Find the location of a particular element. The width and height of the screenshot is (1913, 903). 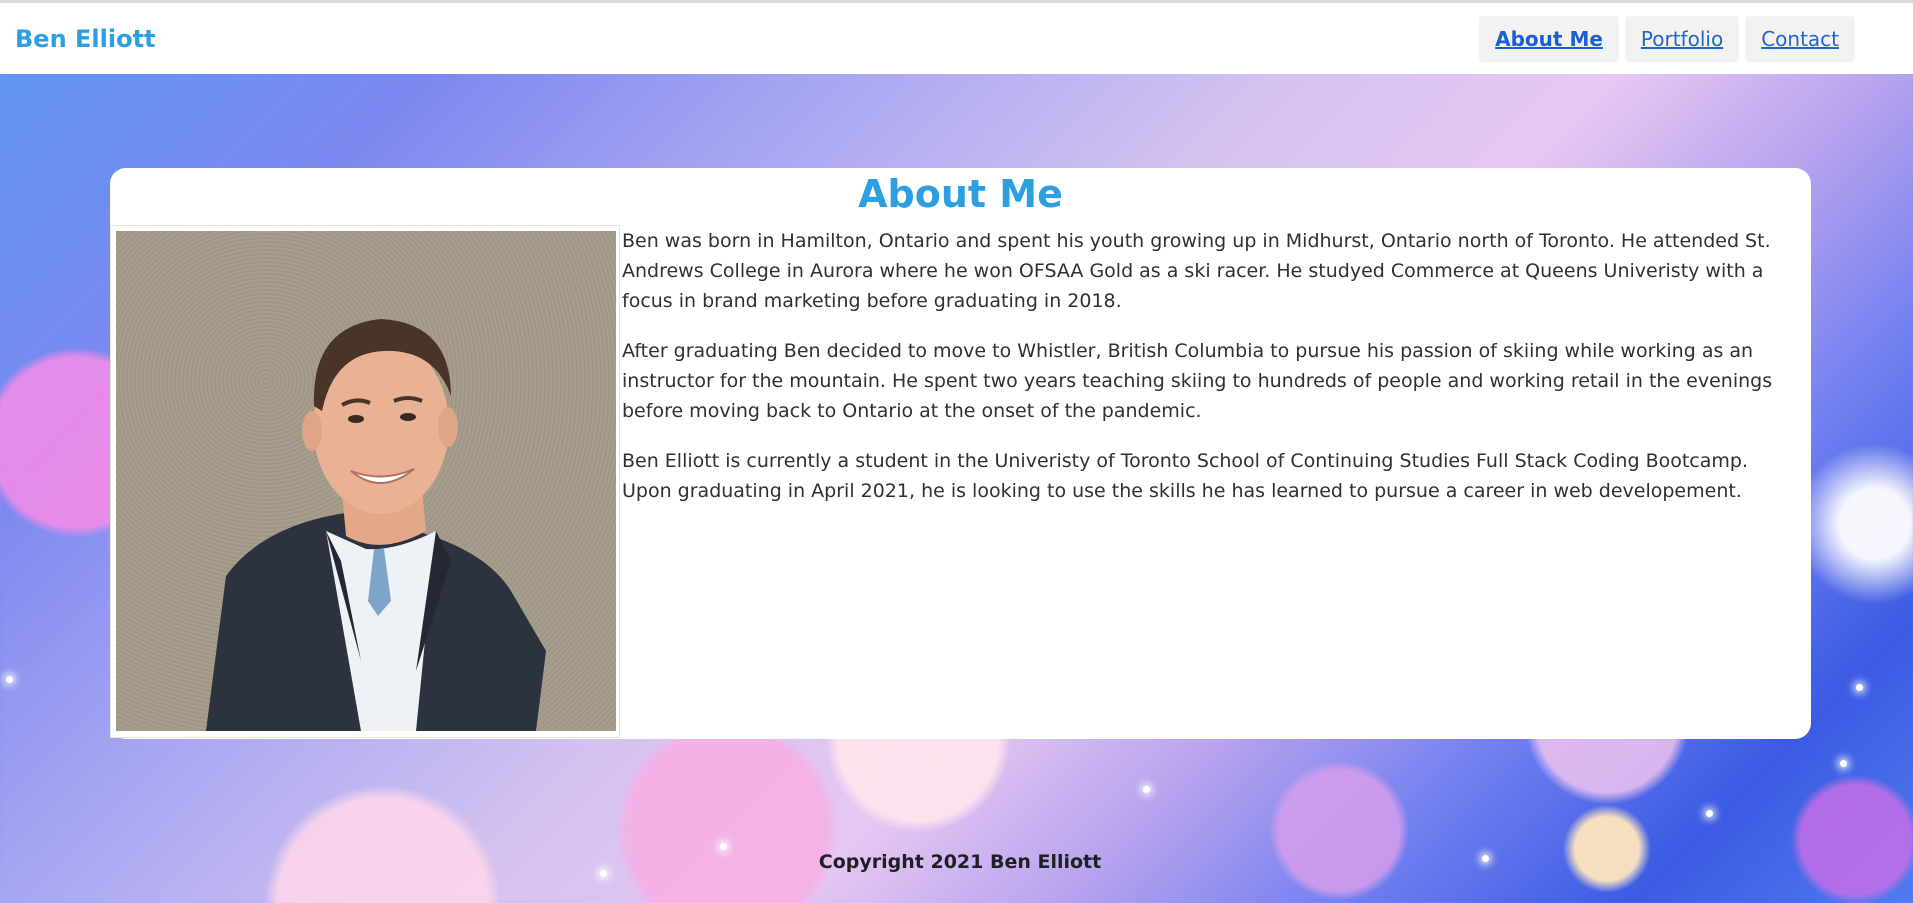

profile-photo-illustration is located at coordinates (366, 481).